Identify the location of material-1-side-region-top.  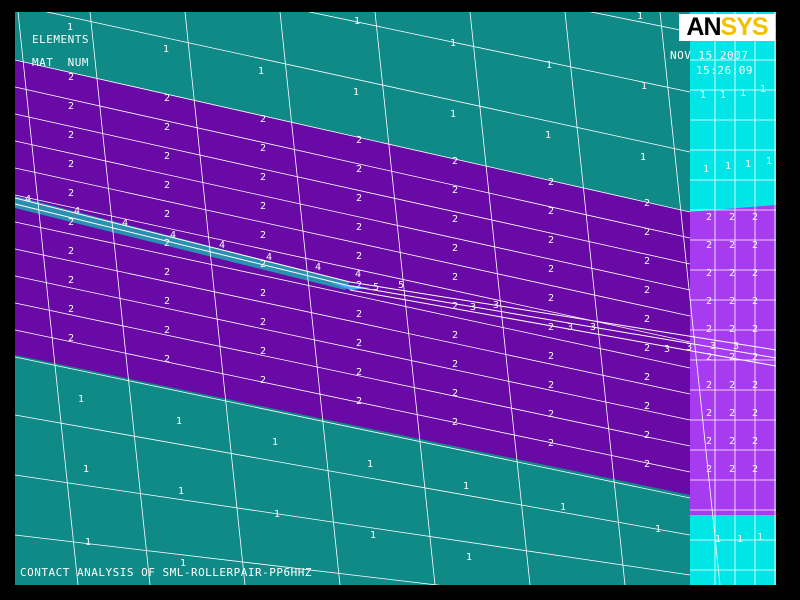
(733, 112).